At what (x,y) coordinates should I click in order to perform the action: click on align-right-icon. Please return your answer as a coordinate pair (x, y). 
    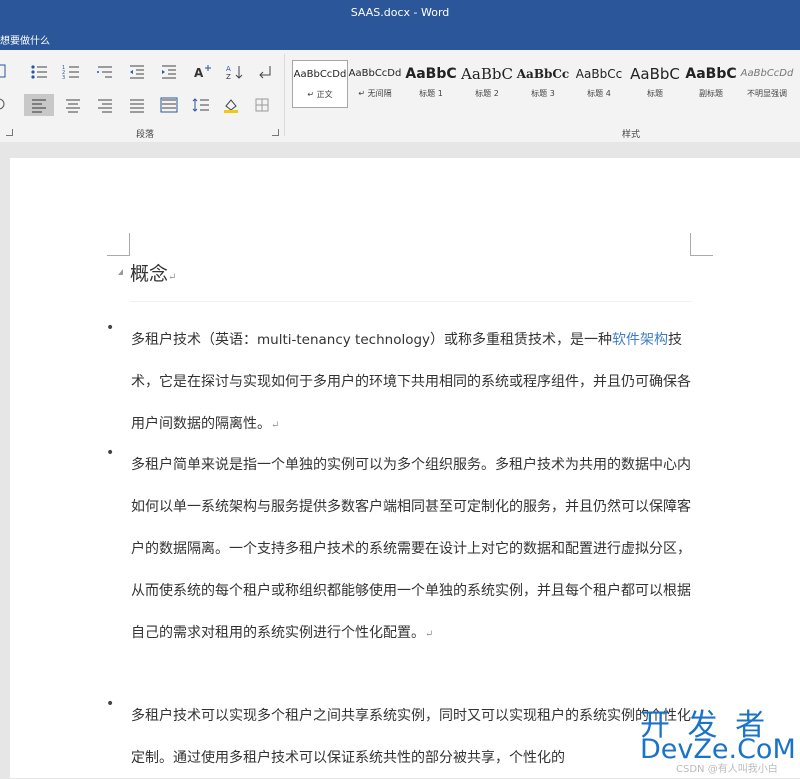
    Looking at the image, I should click on (105, 105).